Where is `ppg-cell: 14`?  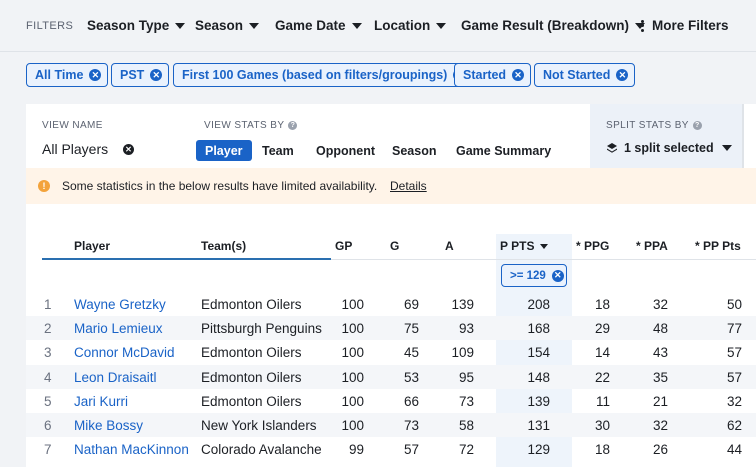
ppg-cell: 14 is located at coordinates (602, 353).